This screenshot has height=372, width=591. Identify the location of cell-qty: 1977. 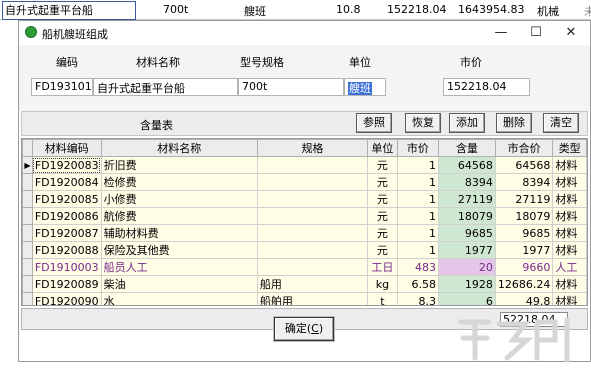
(467, 250).